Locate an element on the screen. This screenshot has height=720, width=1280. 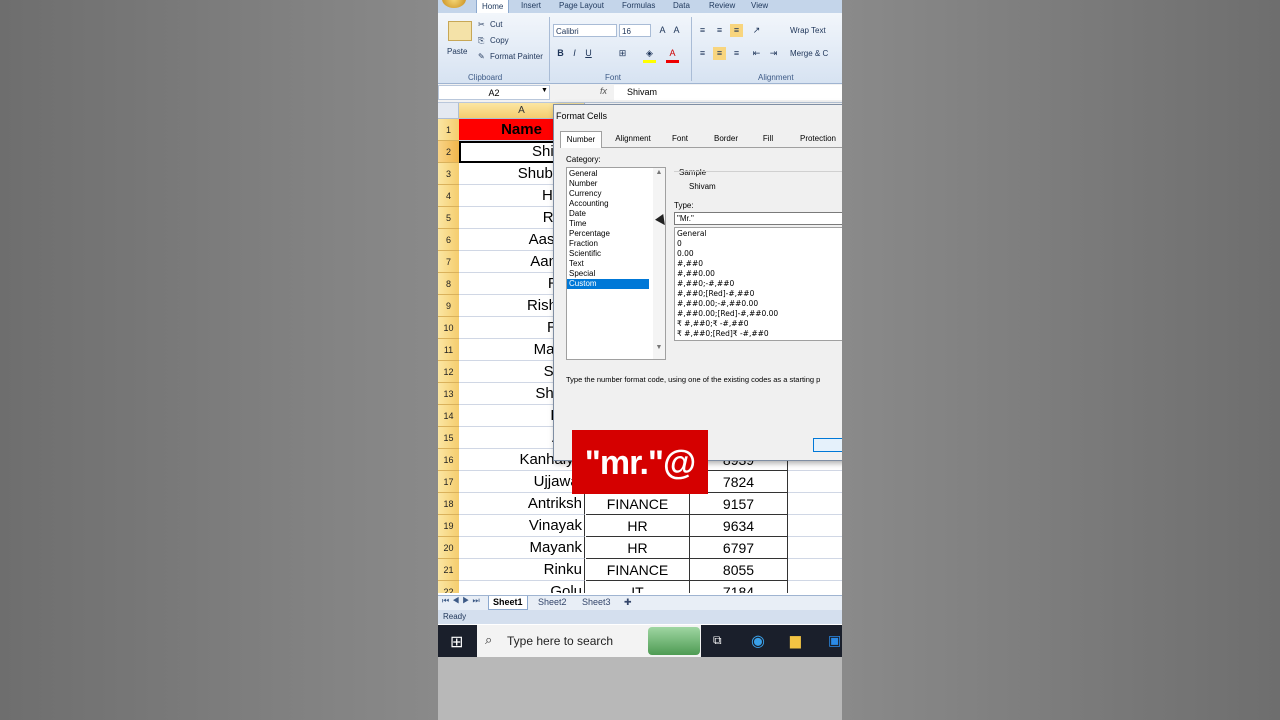
category-item: Date is located at coordinates (616, 214).